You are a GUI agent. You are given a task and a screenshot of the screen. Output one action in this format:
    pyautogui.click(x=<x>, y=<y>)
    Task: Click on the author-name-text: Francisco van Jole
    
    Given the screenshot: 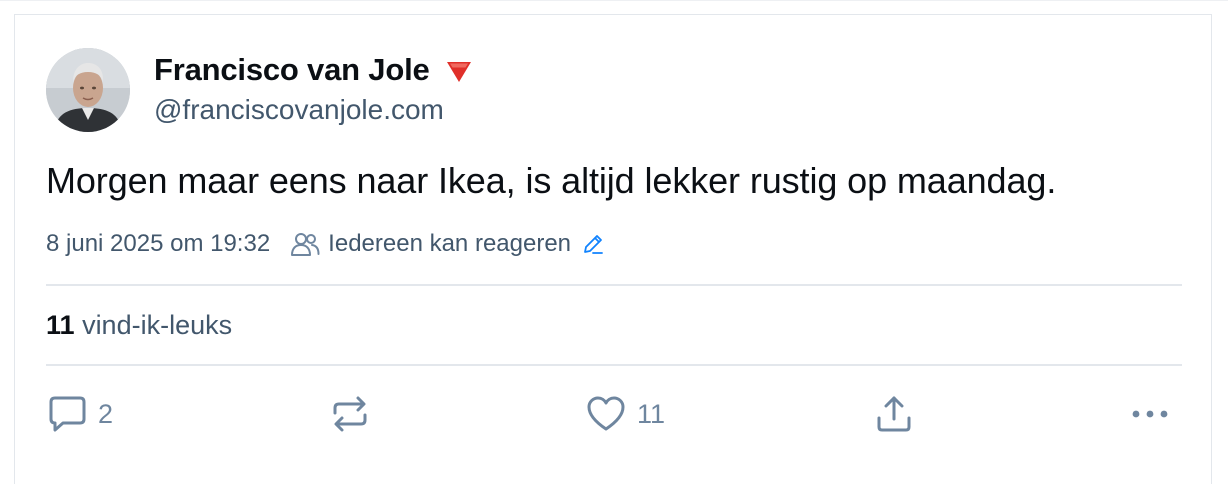 What is the action you would take?
    pyautogui.click(x=292, y=70)
    